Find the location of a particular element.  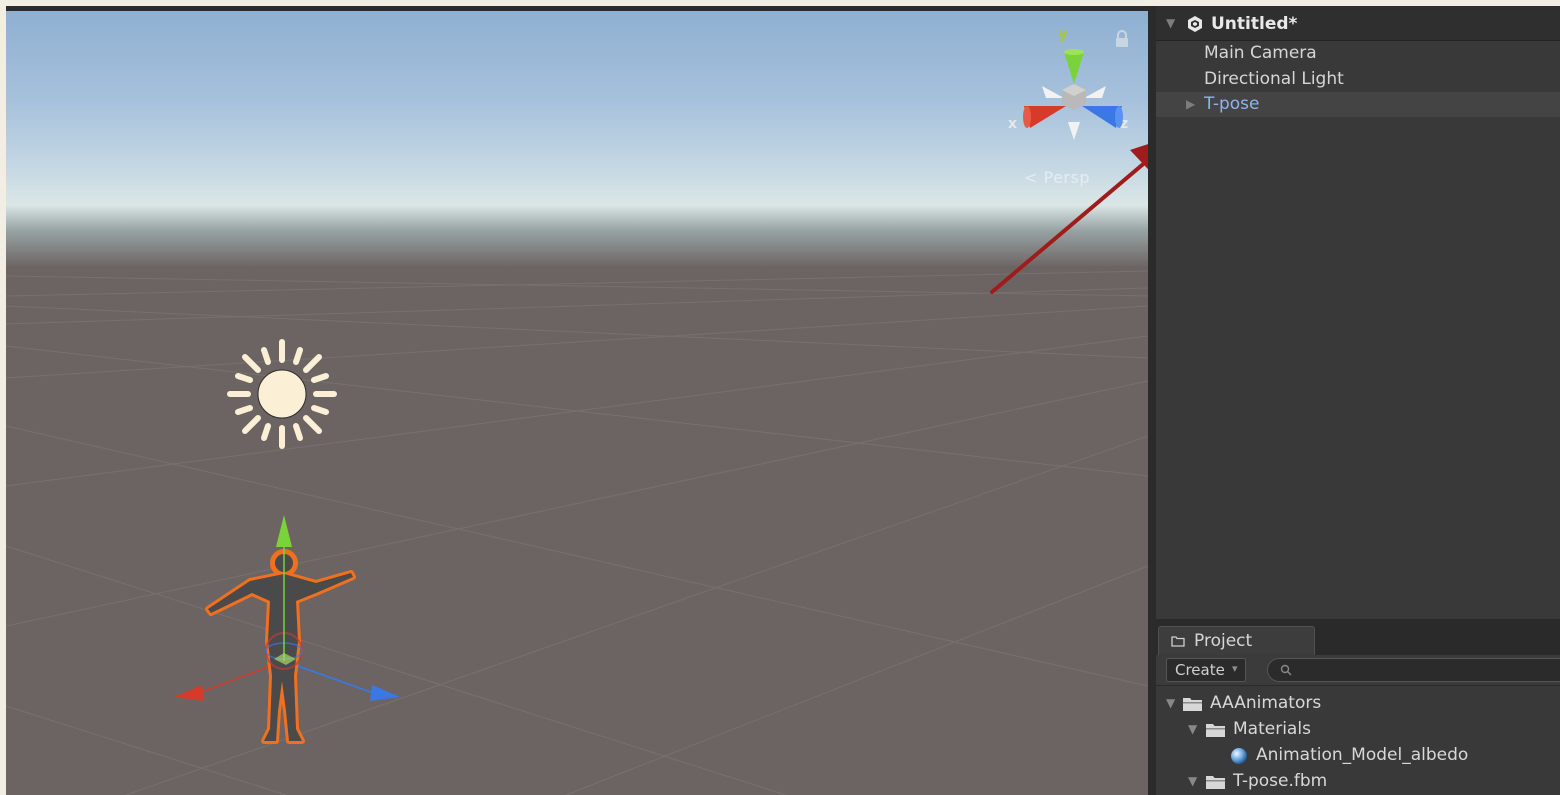

hierarchy-item-label: Main Camera is located at coordinates (1260, 53).